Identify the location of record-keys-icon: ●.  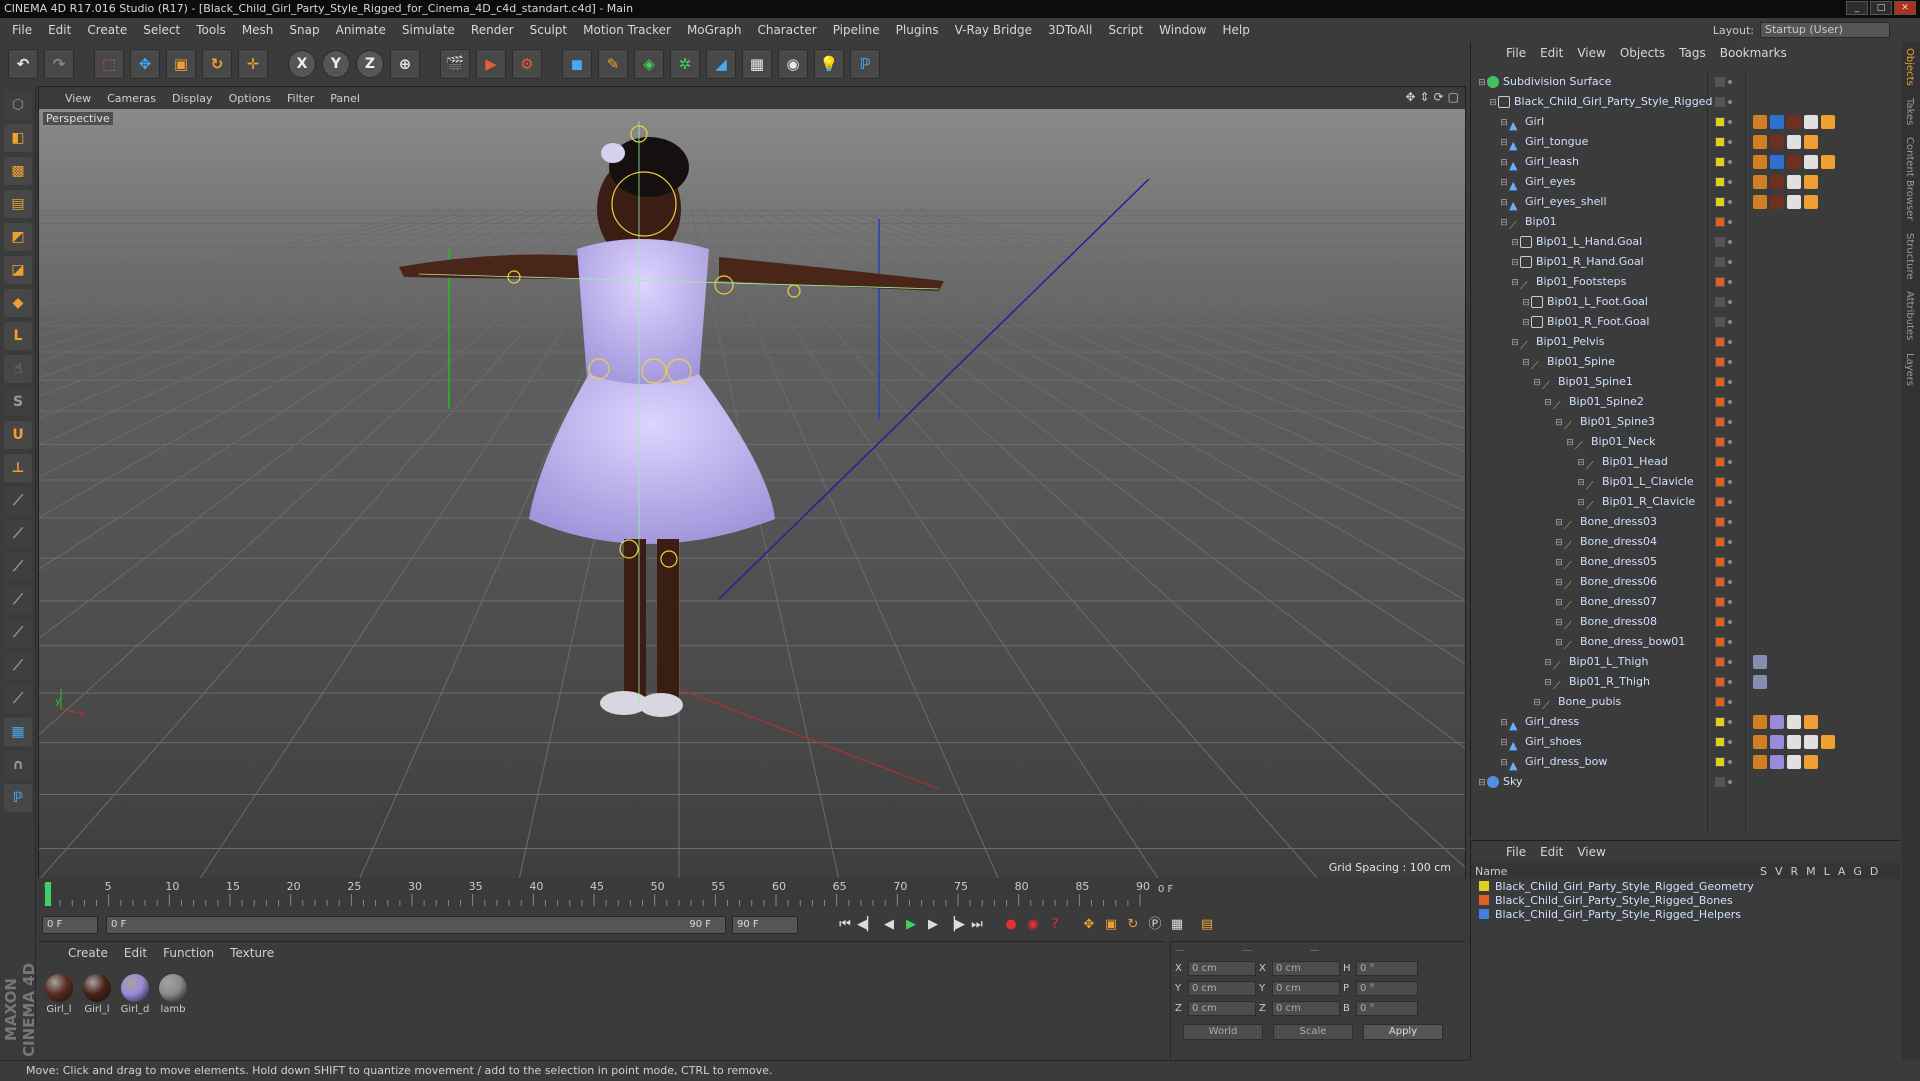
(1011, 925).